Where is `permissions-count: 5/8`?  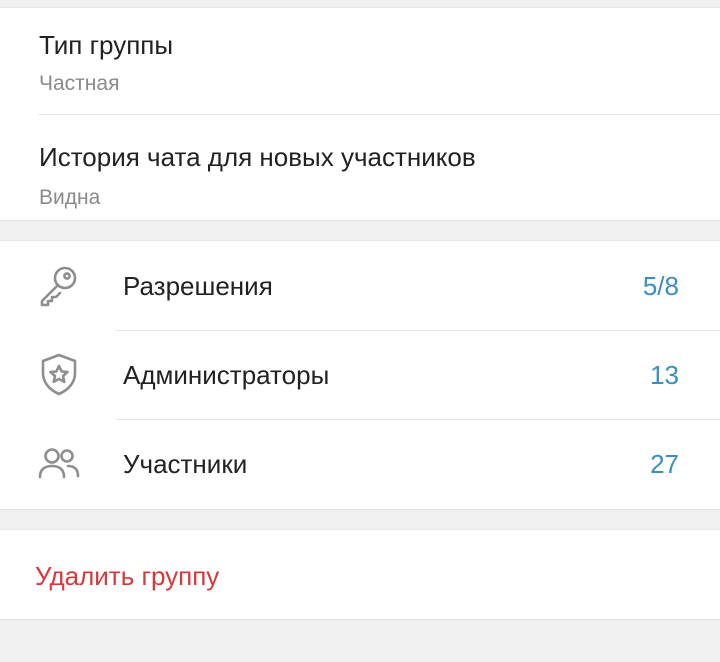 permissions-count: 5/8 is located at coordinates (660, 286).